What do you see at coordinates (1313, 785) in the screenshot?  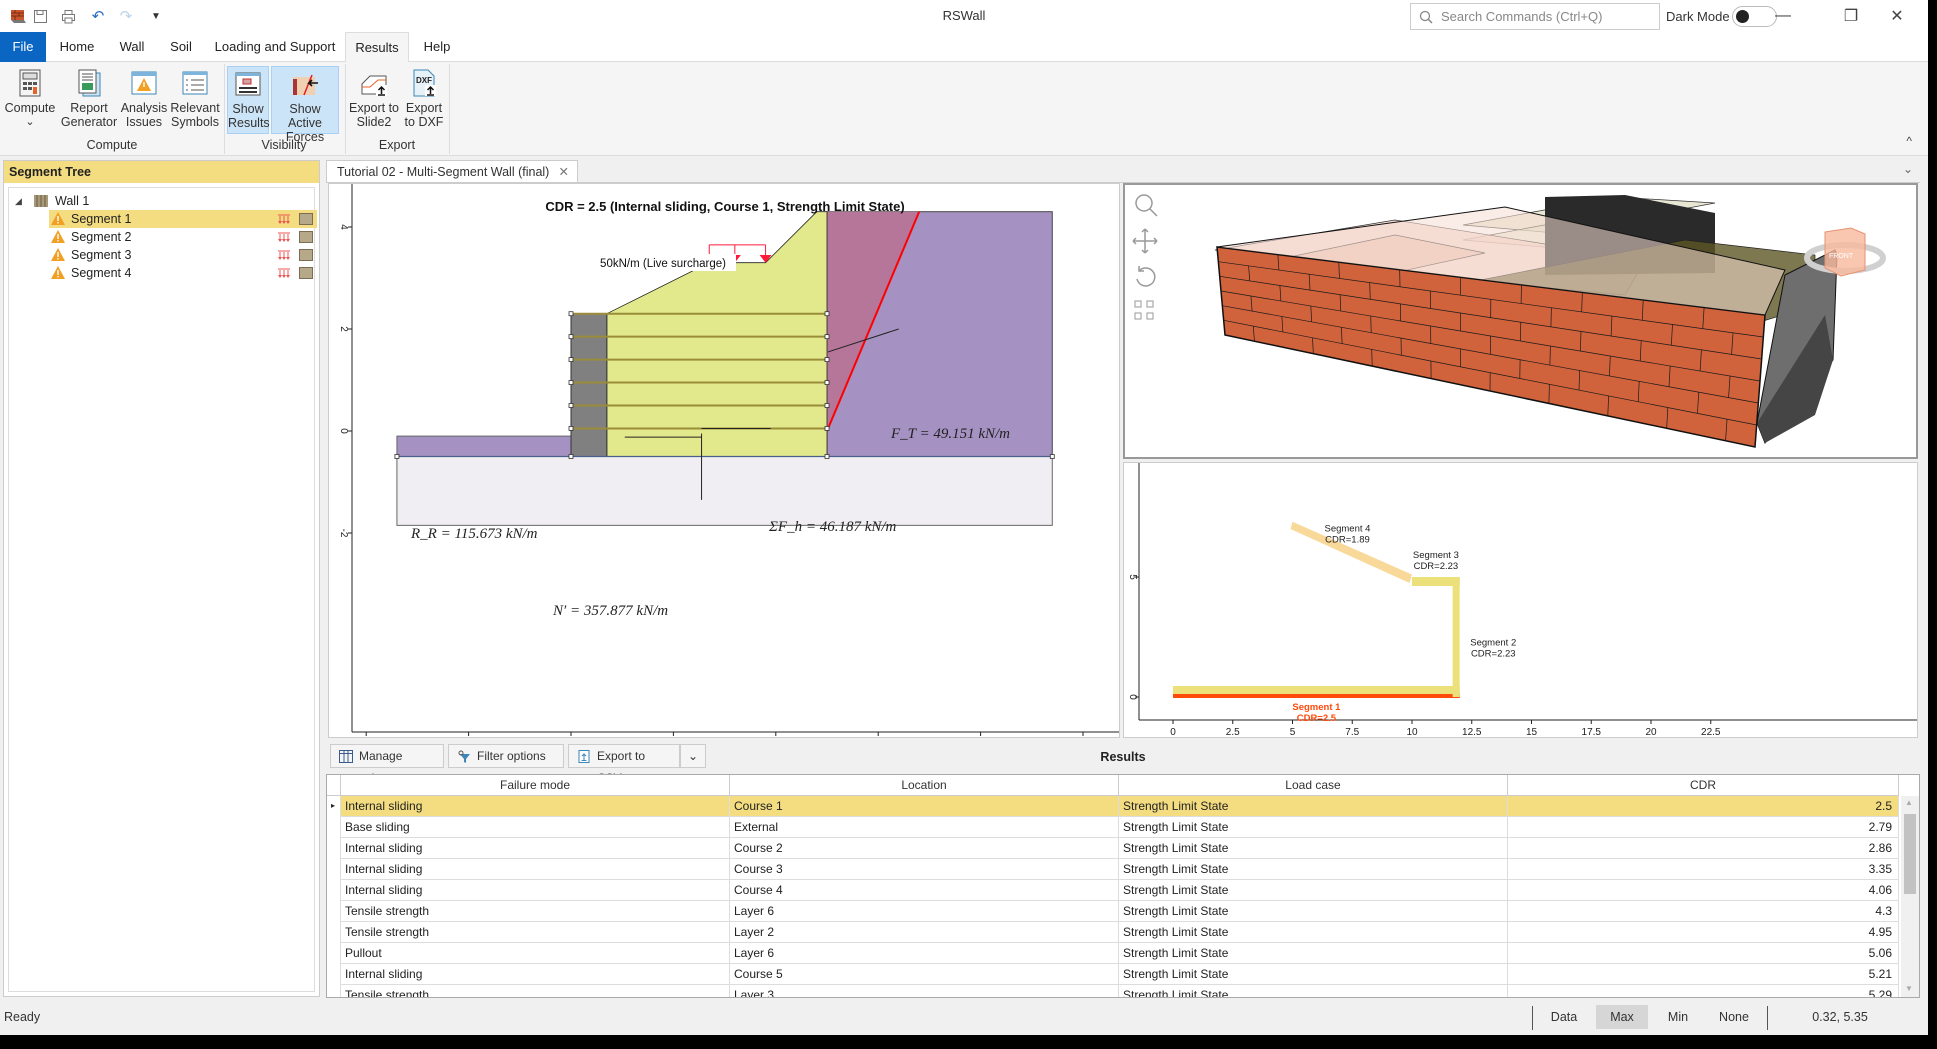 I see `column-header-load-case: Load case` at bounding box center [1313, 785].